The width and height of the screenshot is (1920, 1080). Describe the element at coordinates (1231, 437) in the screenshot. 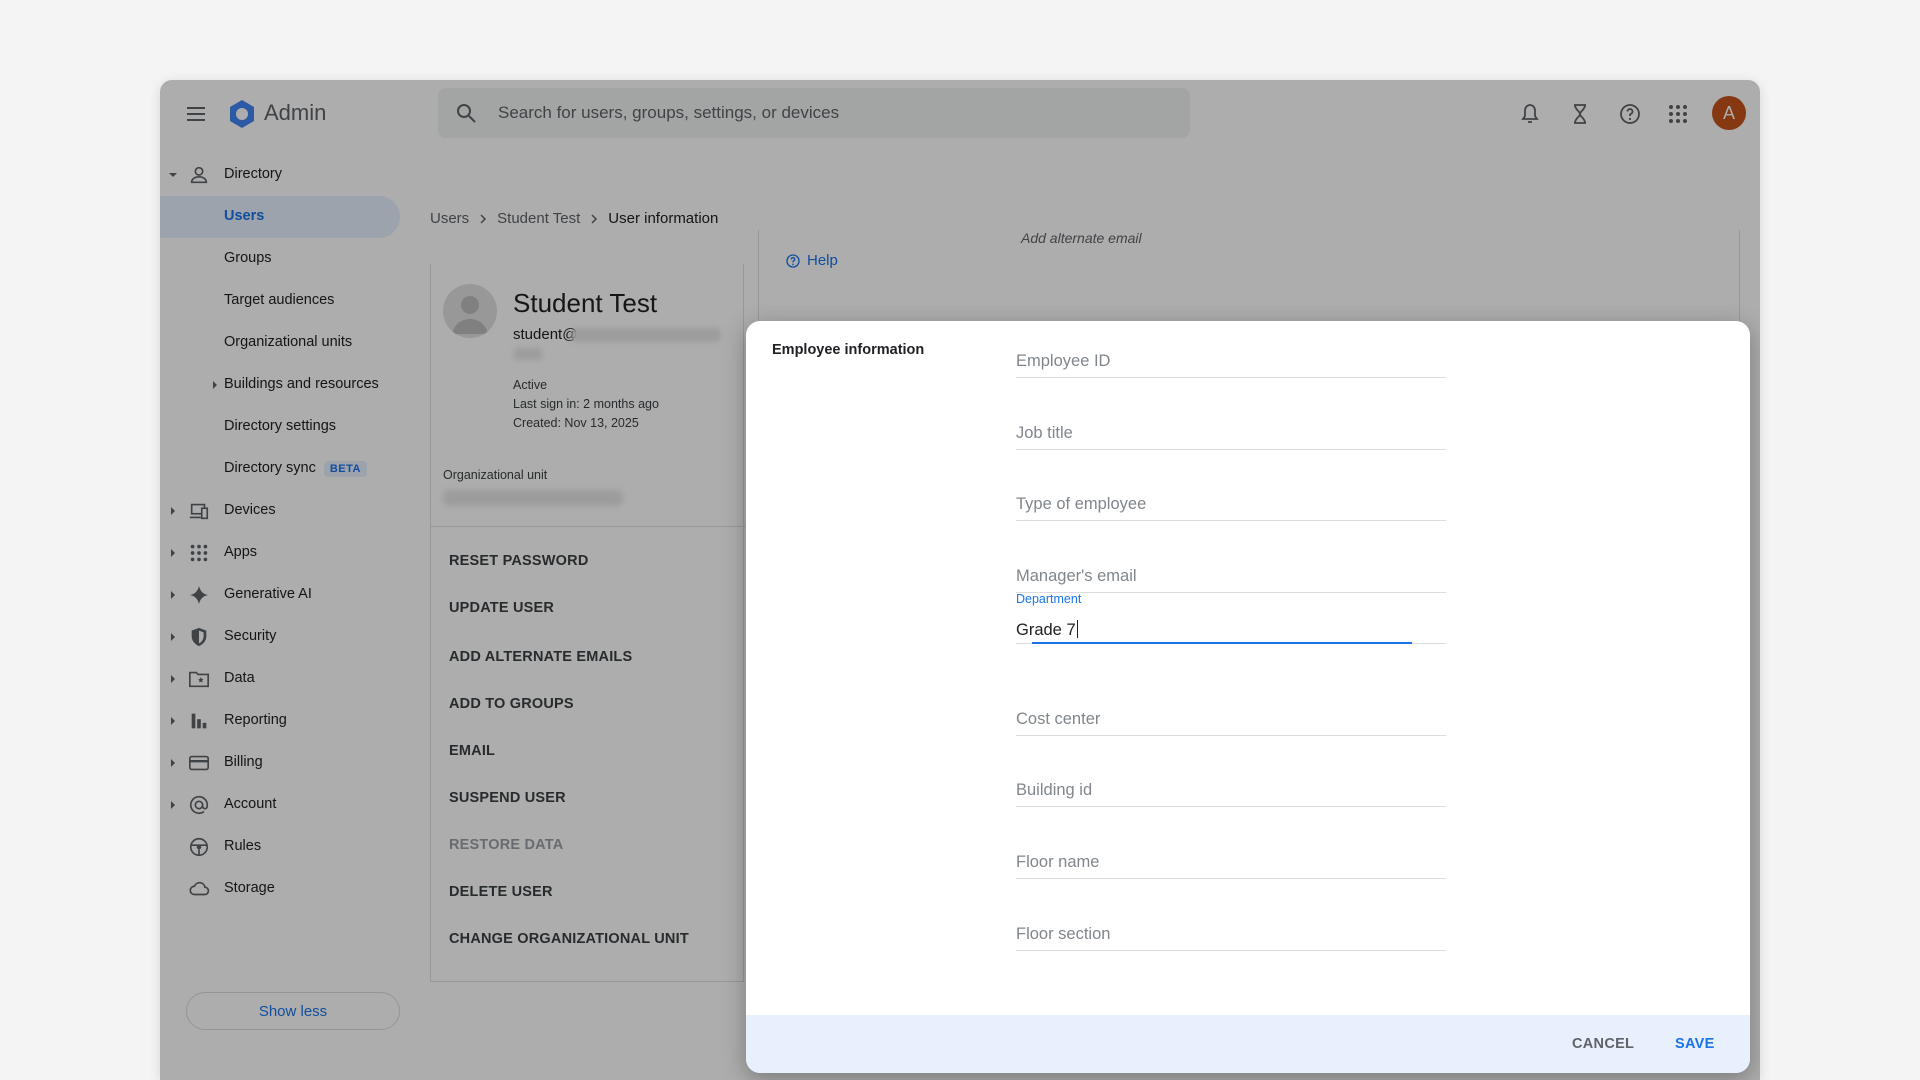

I see `job-title-field: Job title` at that location.